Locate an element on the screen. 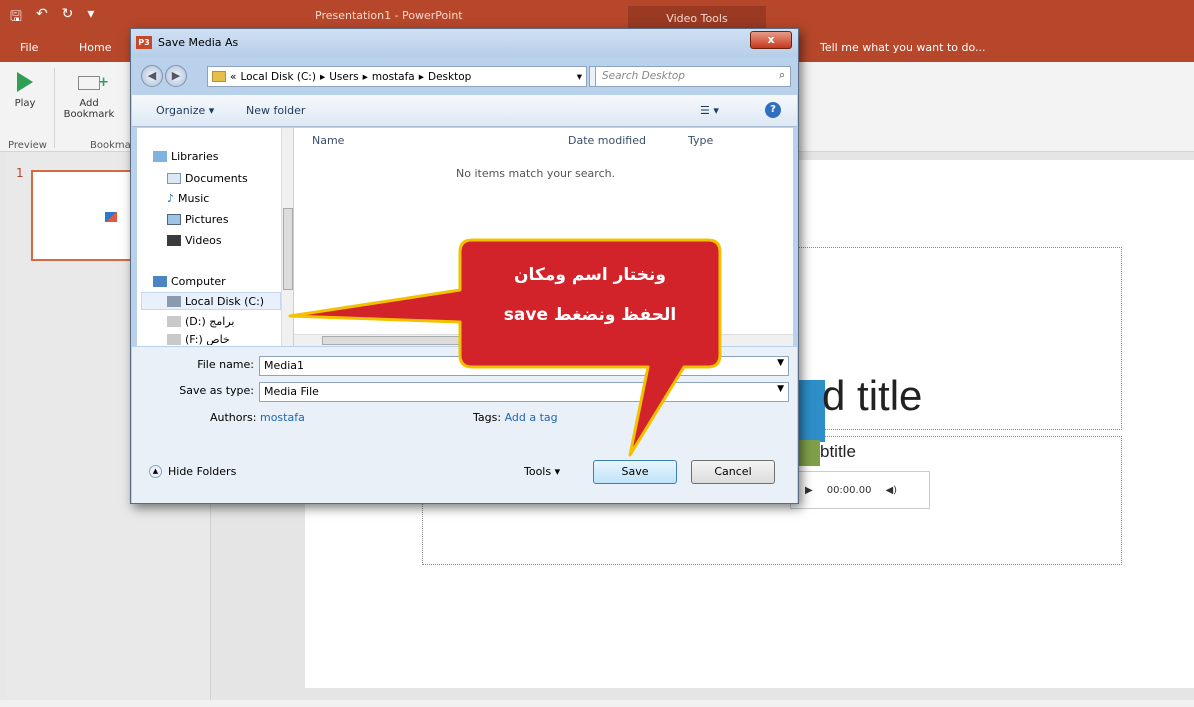  instruction-callout: ونختار اسم ومكان الحفظ ونضغط save is located at coordinates (505, 347).